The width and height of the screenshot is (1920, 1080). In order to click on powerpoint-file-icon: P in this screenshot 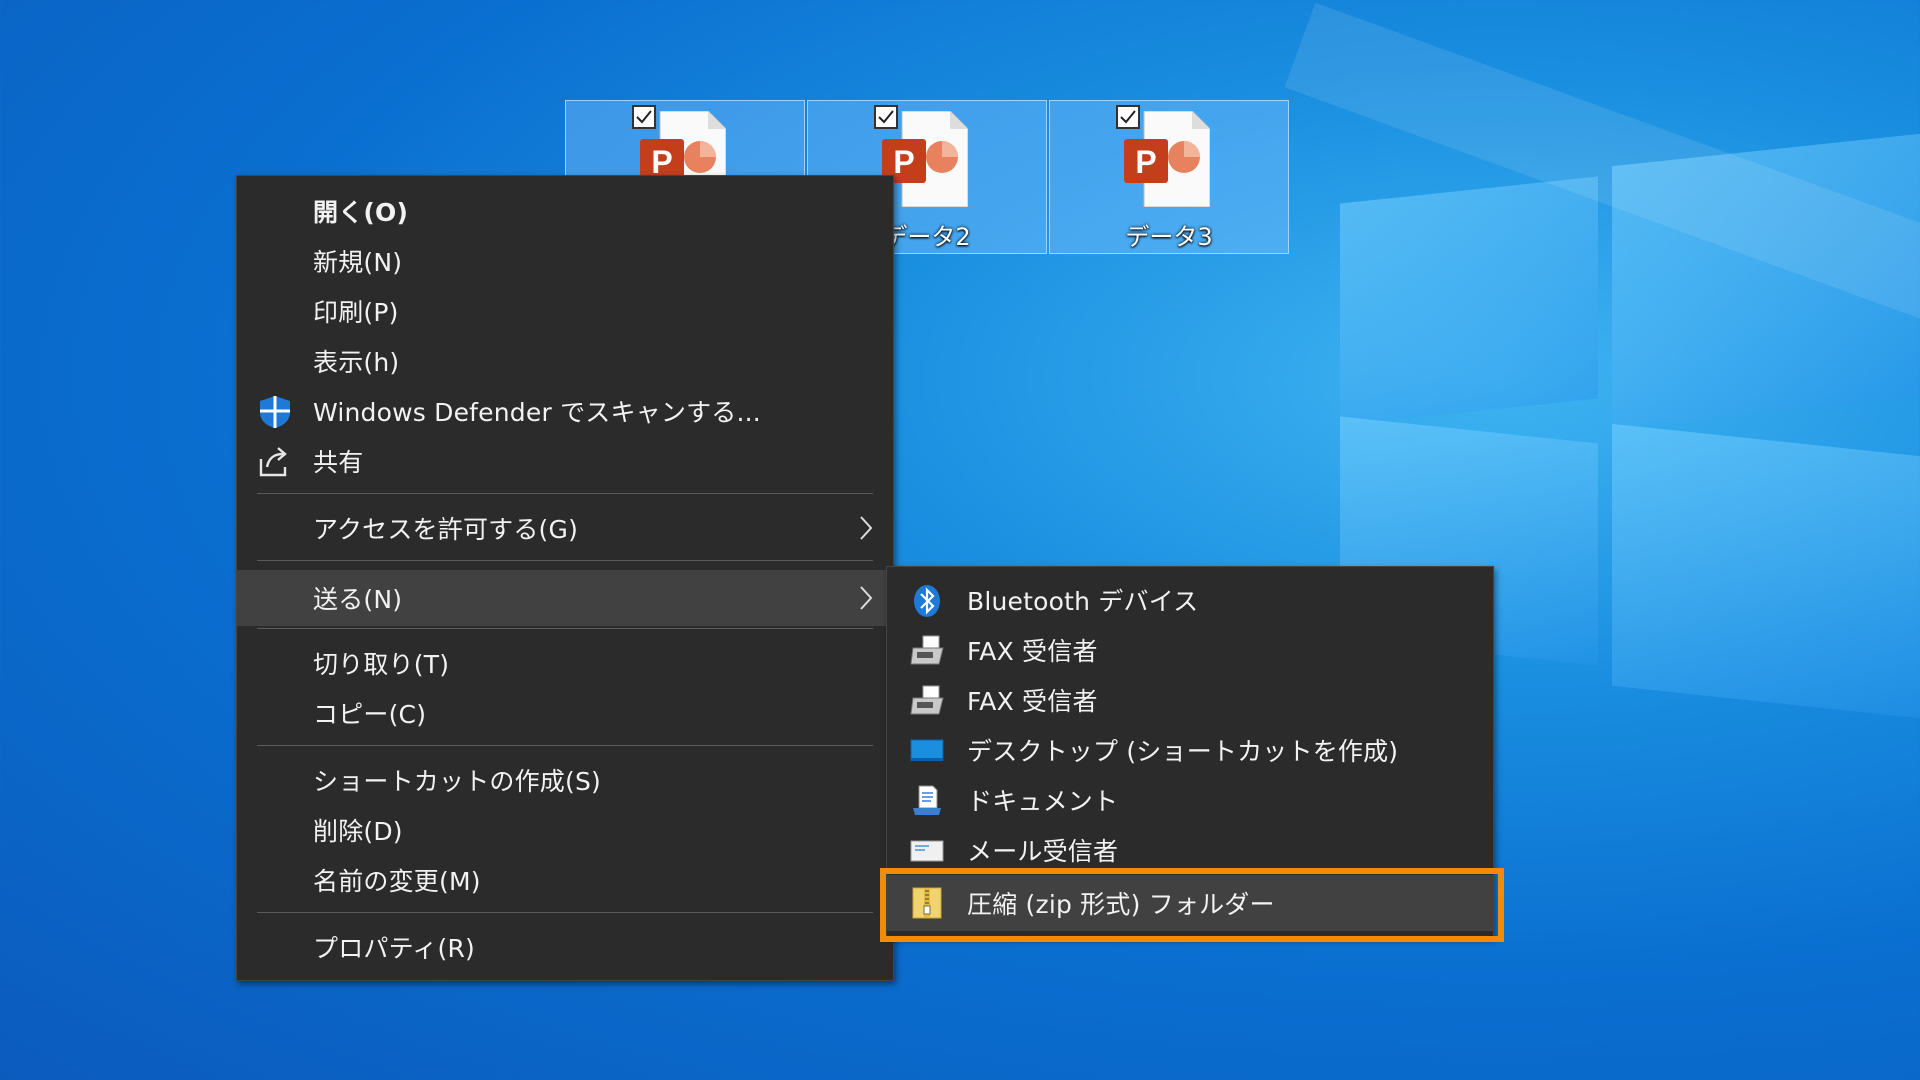, I will do `click(1167, 159)`.